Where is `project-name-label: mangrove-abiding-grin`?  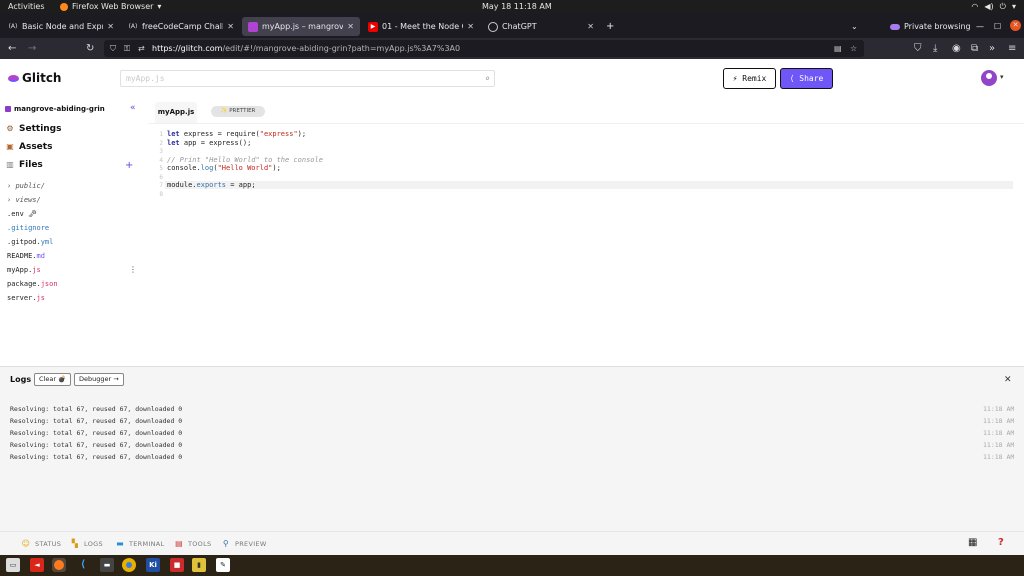 project-name-label: mangrove-abiding-grin is located at coordinates (59, 109).